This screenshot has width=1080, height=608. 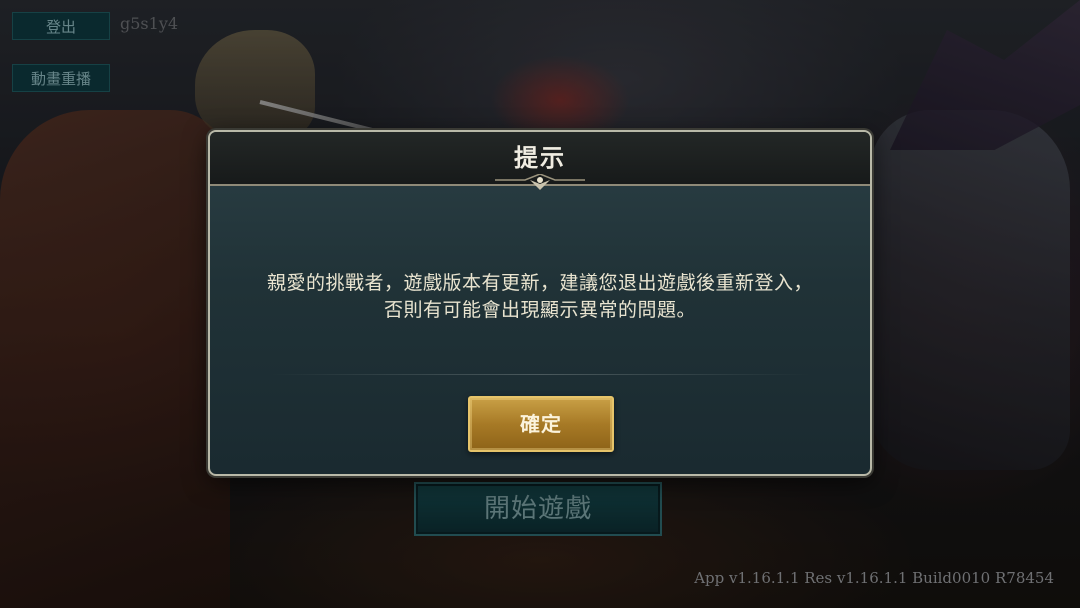 I want to click on dialog-divider, so click(x=540, y=374).